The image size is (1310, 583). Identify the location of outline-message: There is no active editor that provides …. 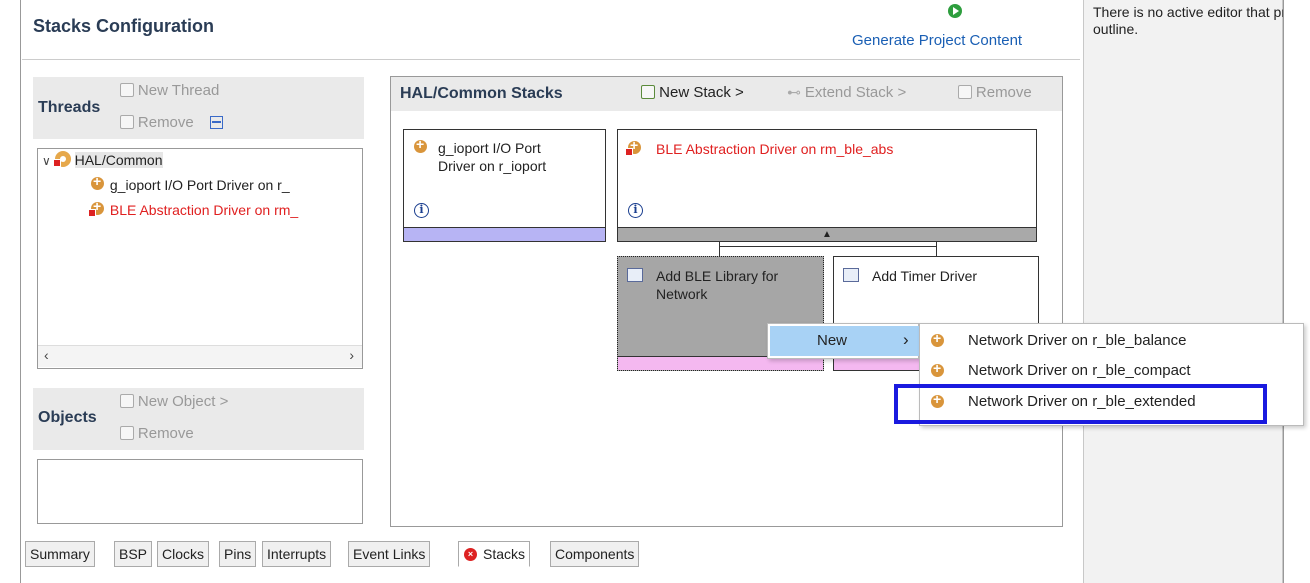
(1190, 20).